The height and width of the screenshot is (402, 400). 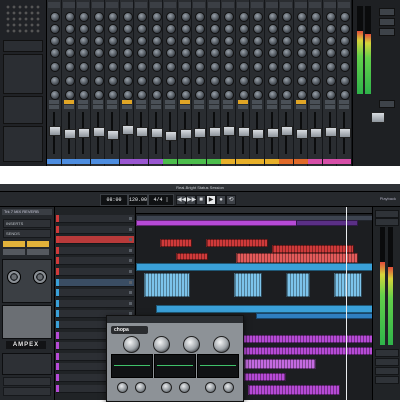 I want to click on tape-plugin-panel, so click(x=27, y=281).